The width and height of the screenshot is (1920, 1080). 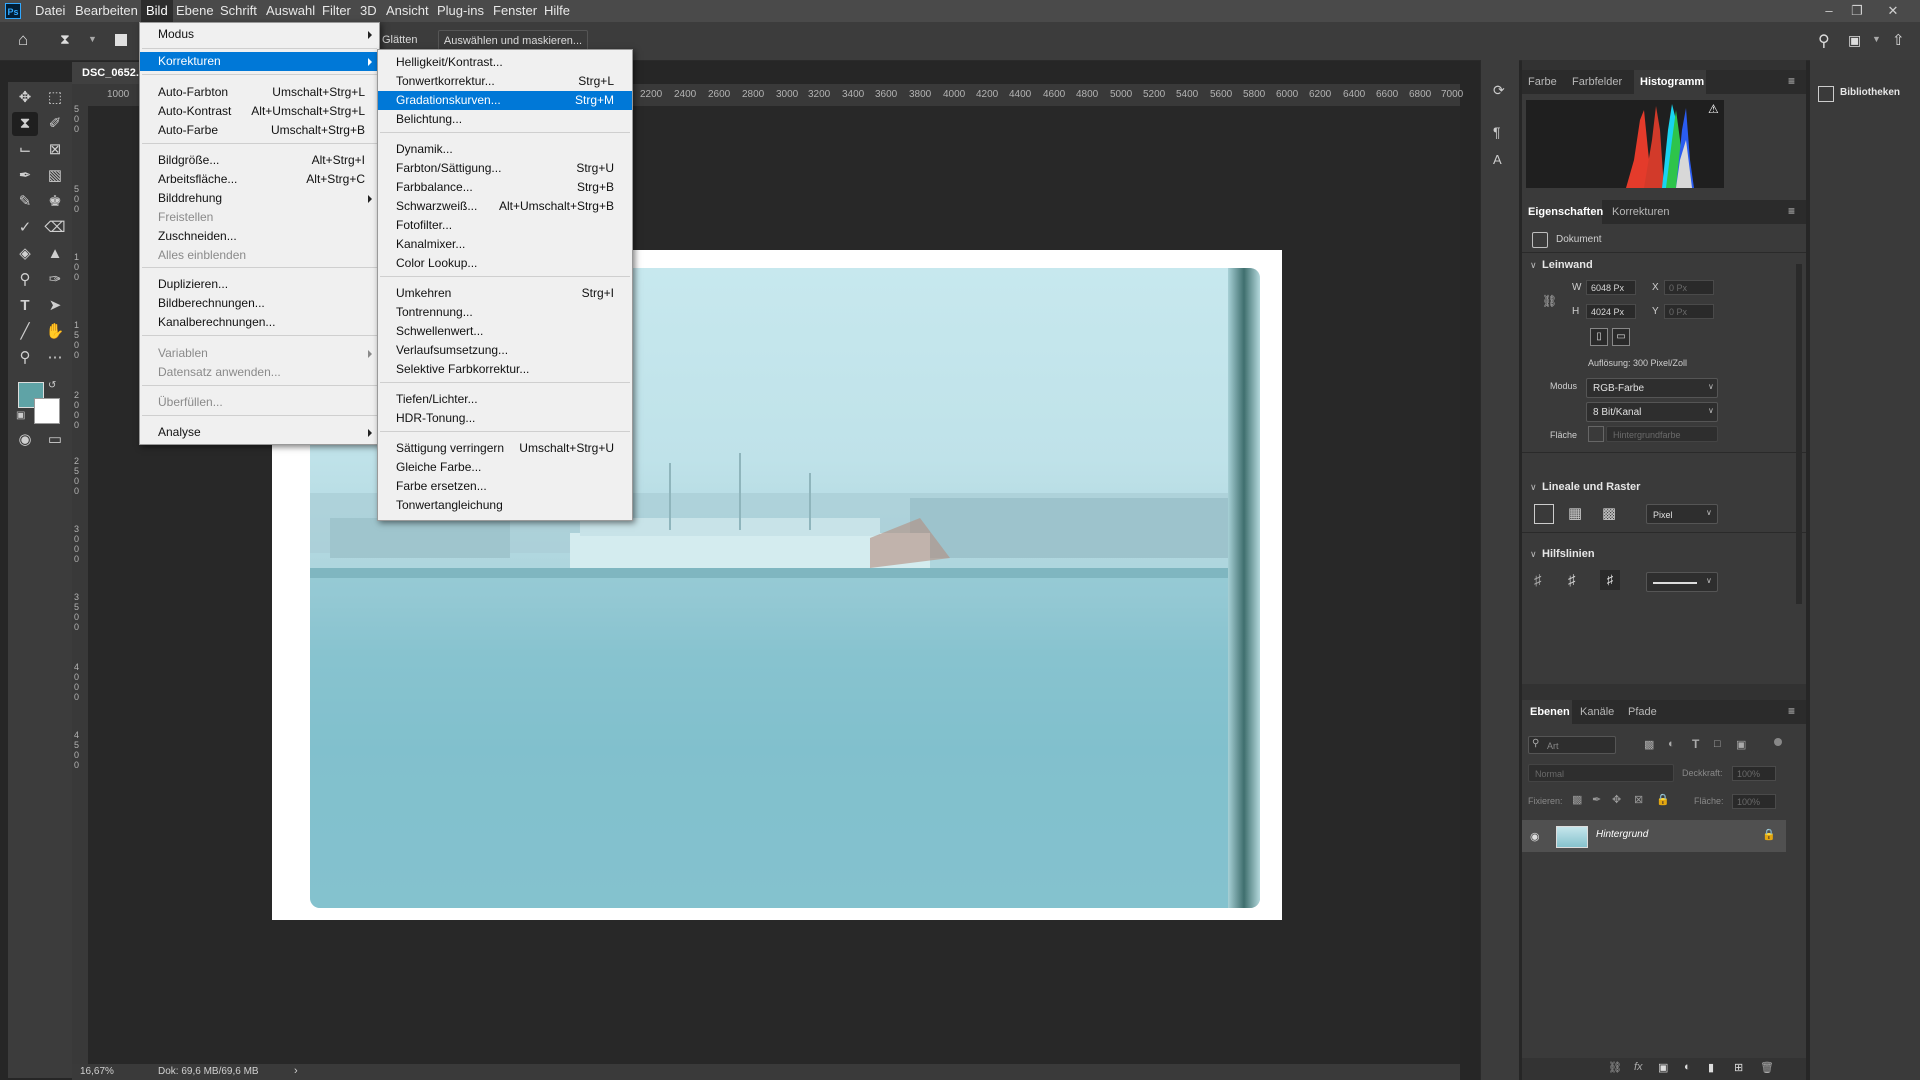 What do you see at coordinates (1562, 212) in the screenshot?
I see `tab-eigenschaften: Eigenschaften` at bounding box center [1562, 212].